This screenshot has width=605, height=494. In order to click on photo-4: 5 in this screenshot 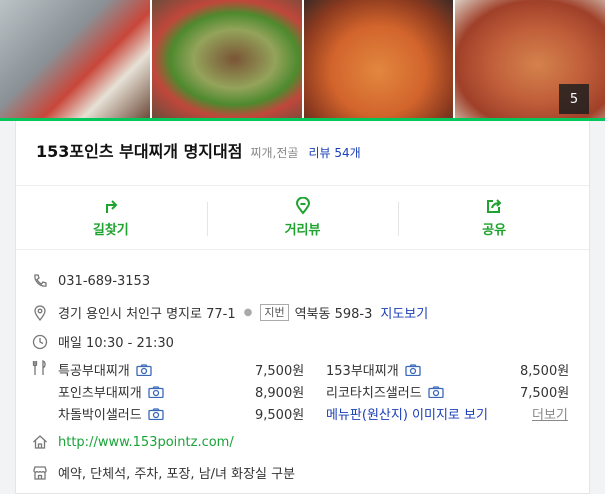, I will do `click(530, 59)`.